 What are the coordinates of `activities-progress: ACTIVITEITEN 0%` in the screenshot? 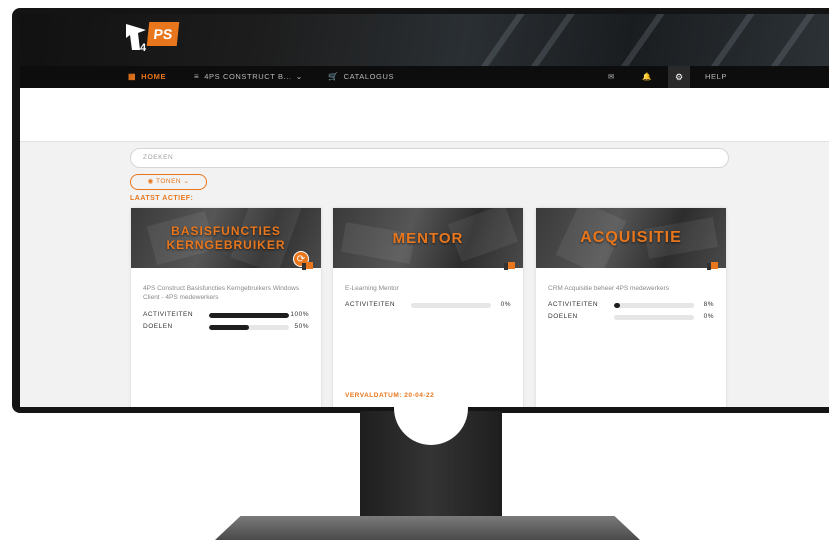 It's located at (428, 306).